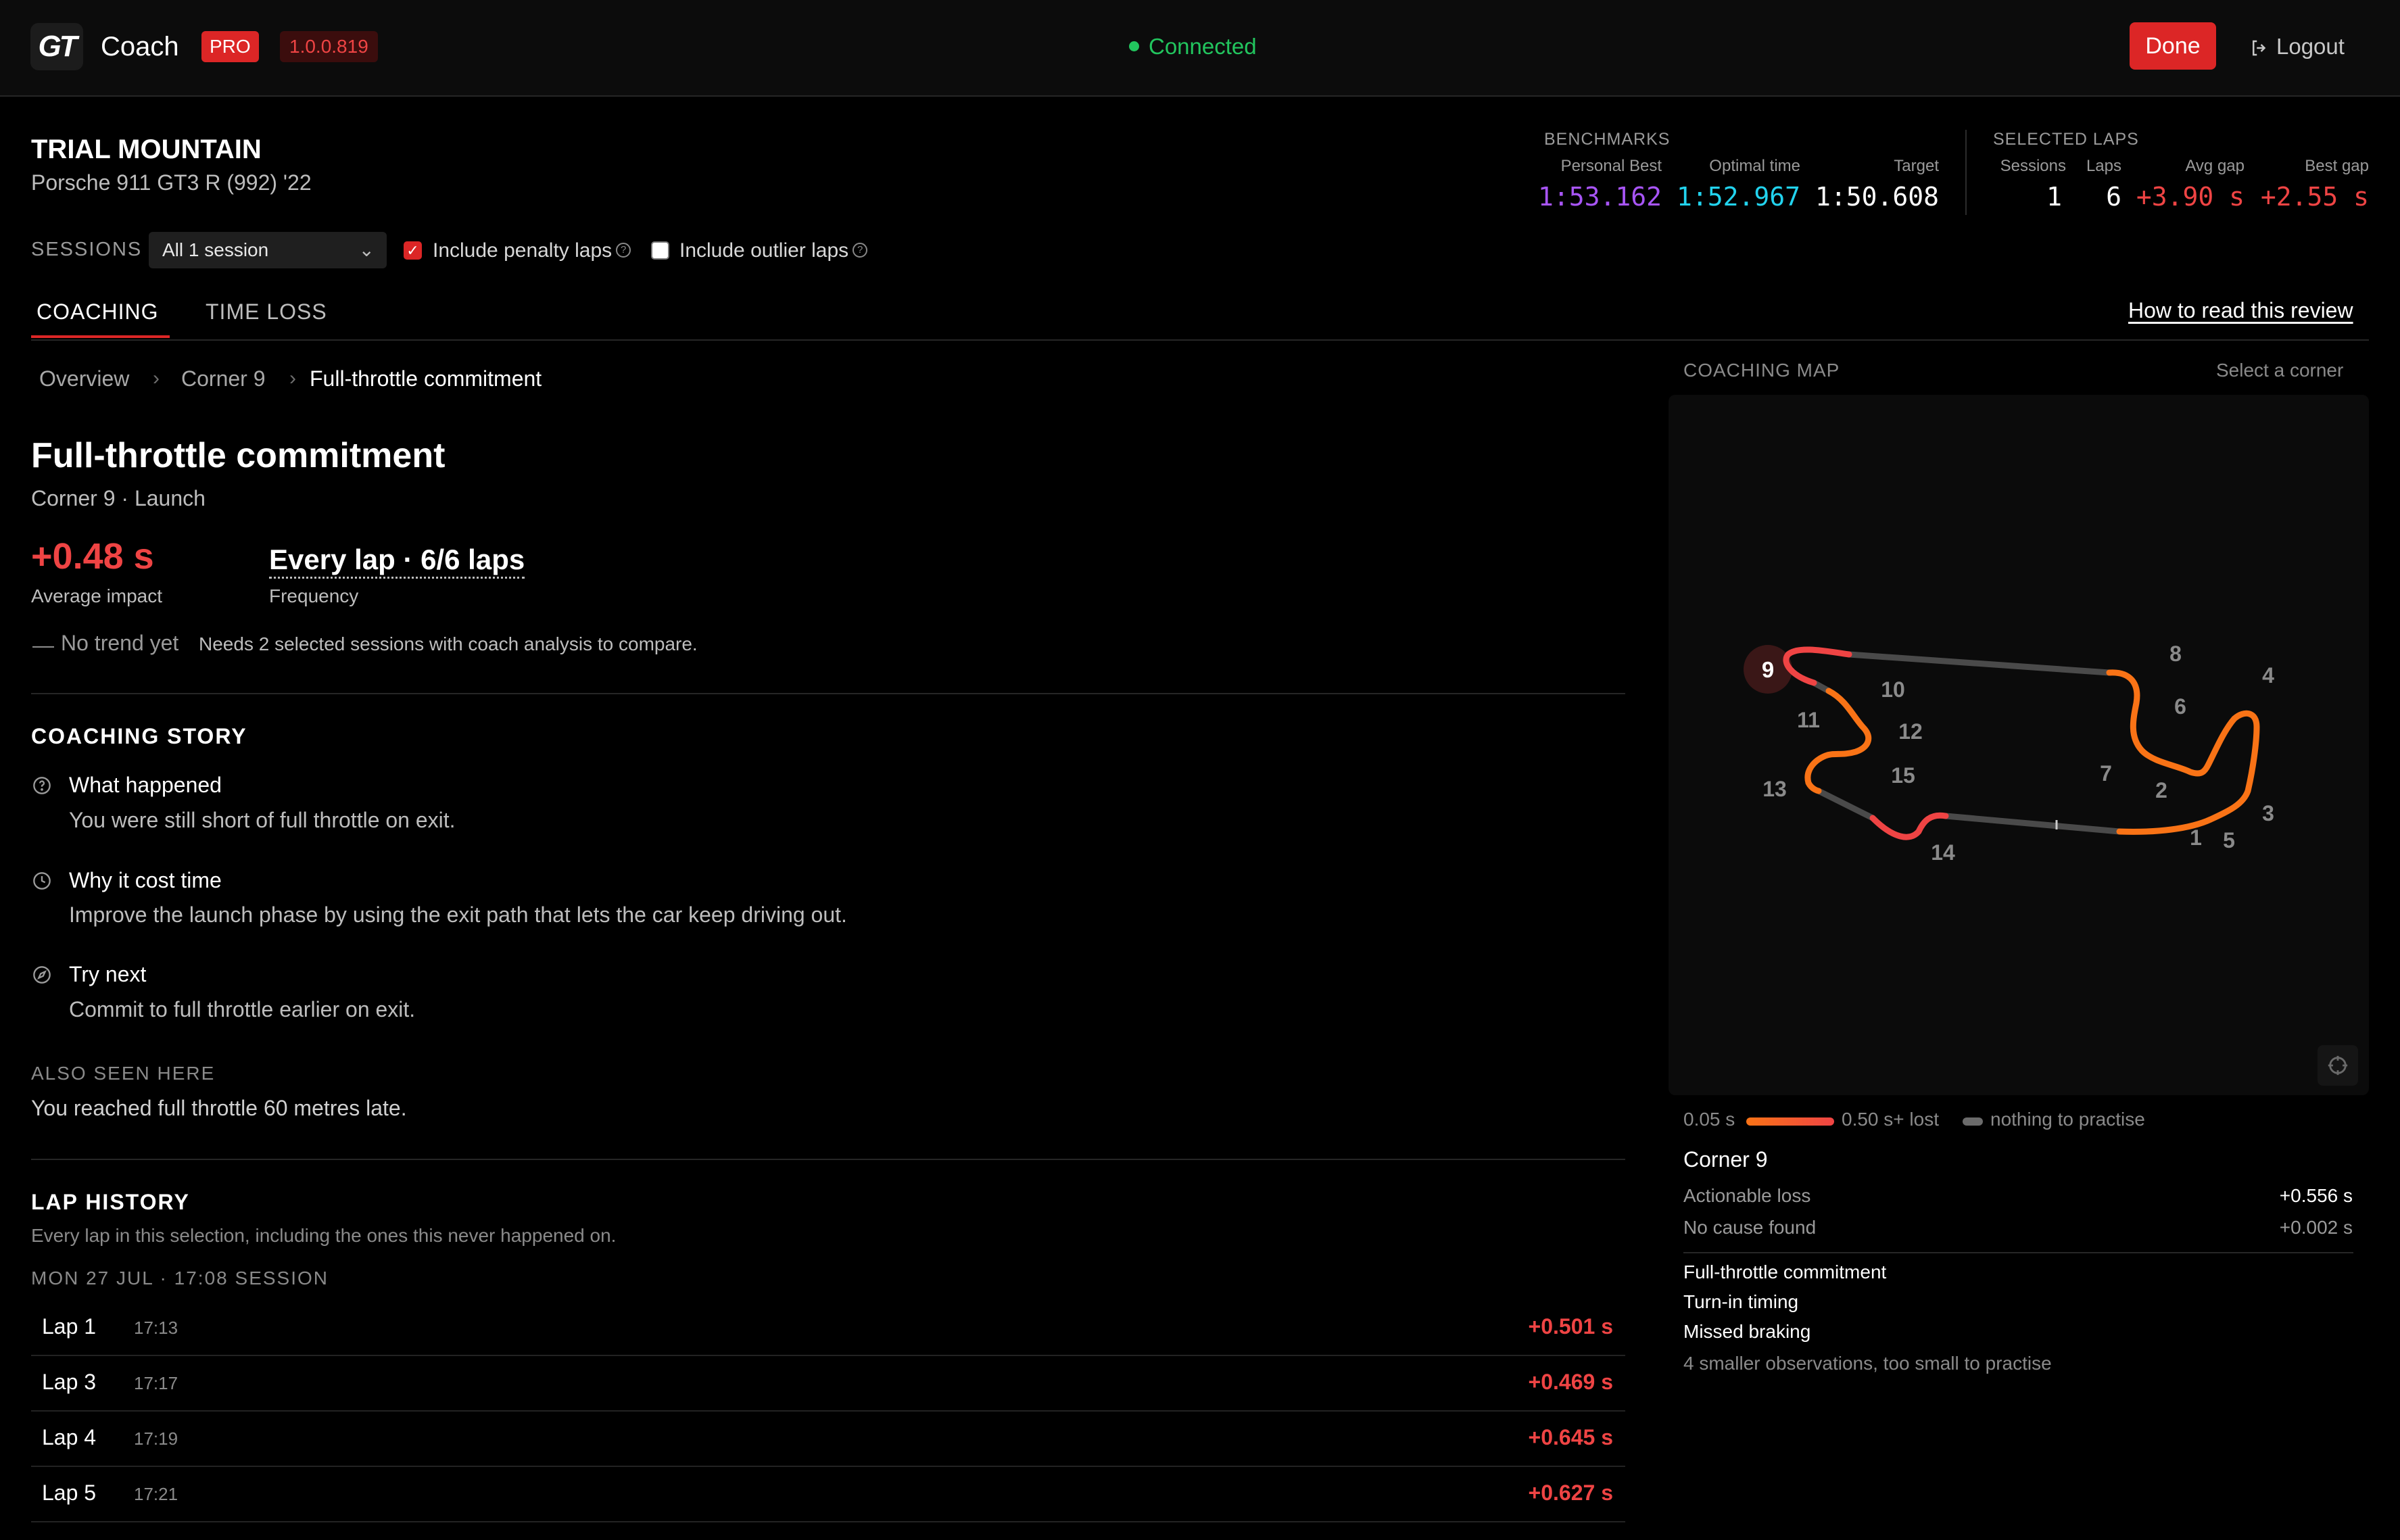  Describe the element at coordinates (2215, 166) in the screenshot. I see `avg-gap-label: Avg gap` at that location.